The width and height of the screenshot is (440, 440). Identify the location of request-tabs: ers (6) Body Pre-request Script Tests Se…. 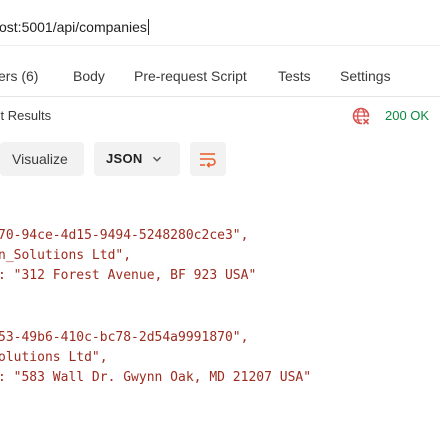
(220, 77).